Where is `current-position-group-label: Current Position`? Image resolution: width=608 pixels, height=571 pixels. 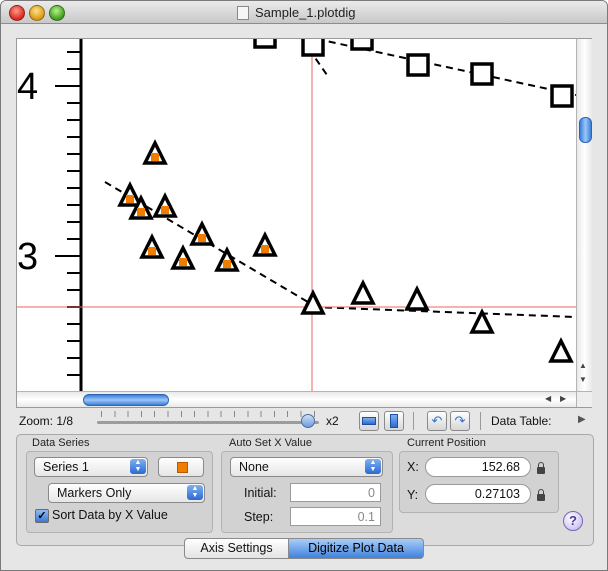
current-position-group-label: Current Position is located at coordinates (446, 443).